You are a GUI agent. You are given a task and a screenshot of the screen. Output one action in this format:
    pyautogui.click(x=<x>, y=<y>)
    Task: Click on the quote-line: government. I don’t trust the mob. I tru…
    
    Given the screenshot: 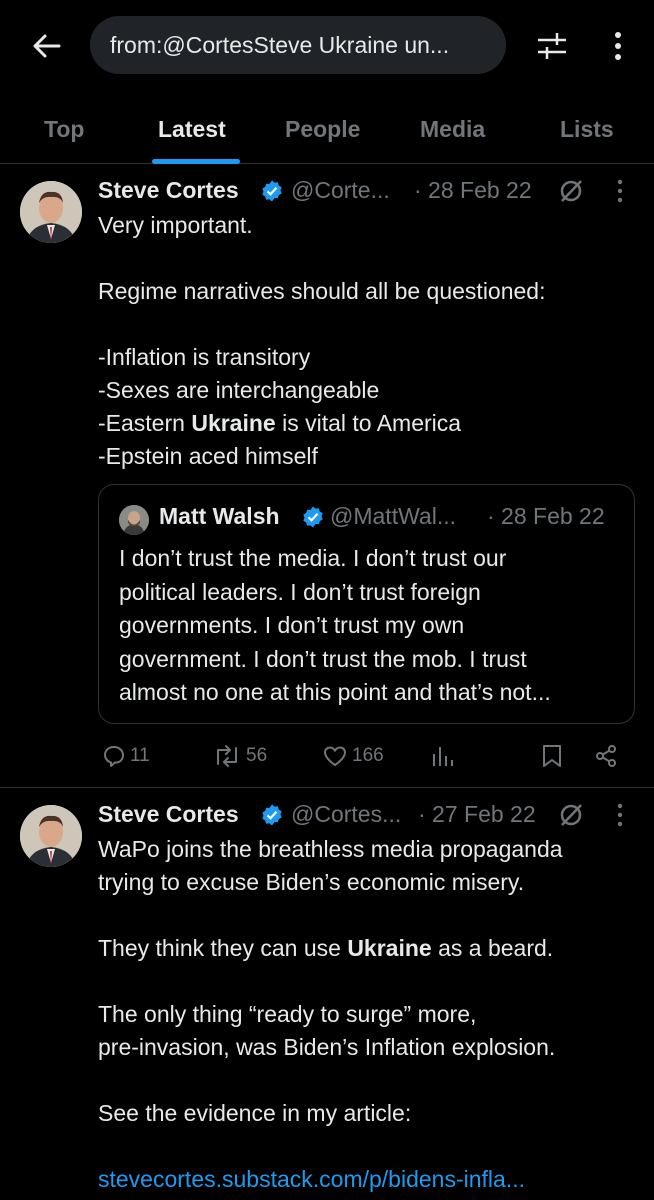 What is the action you would take?
    pyautogui.click(x=323, y=658)
    